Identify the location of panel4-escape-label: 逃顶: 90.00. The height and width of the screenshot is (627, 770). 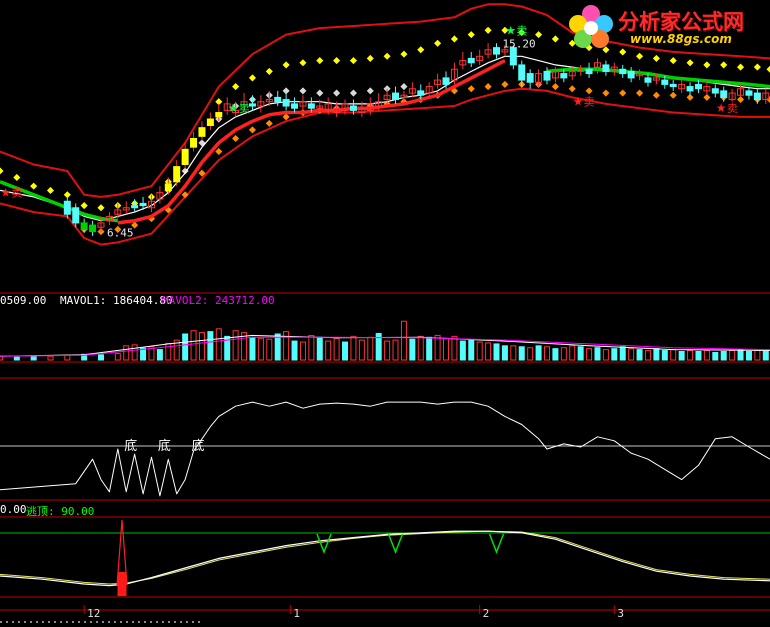
(60, 511).